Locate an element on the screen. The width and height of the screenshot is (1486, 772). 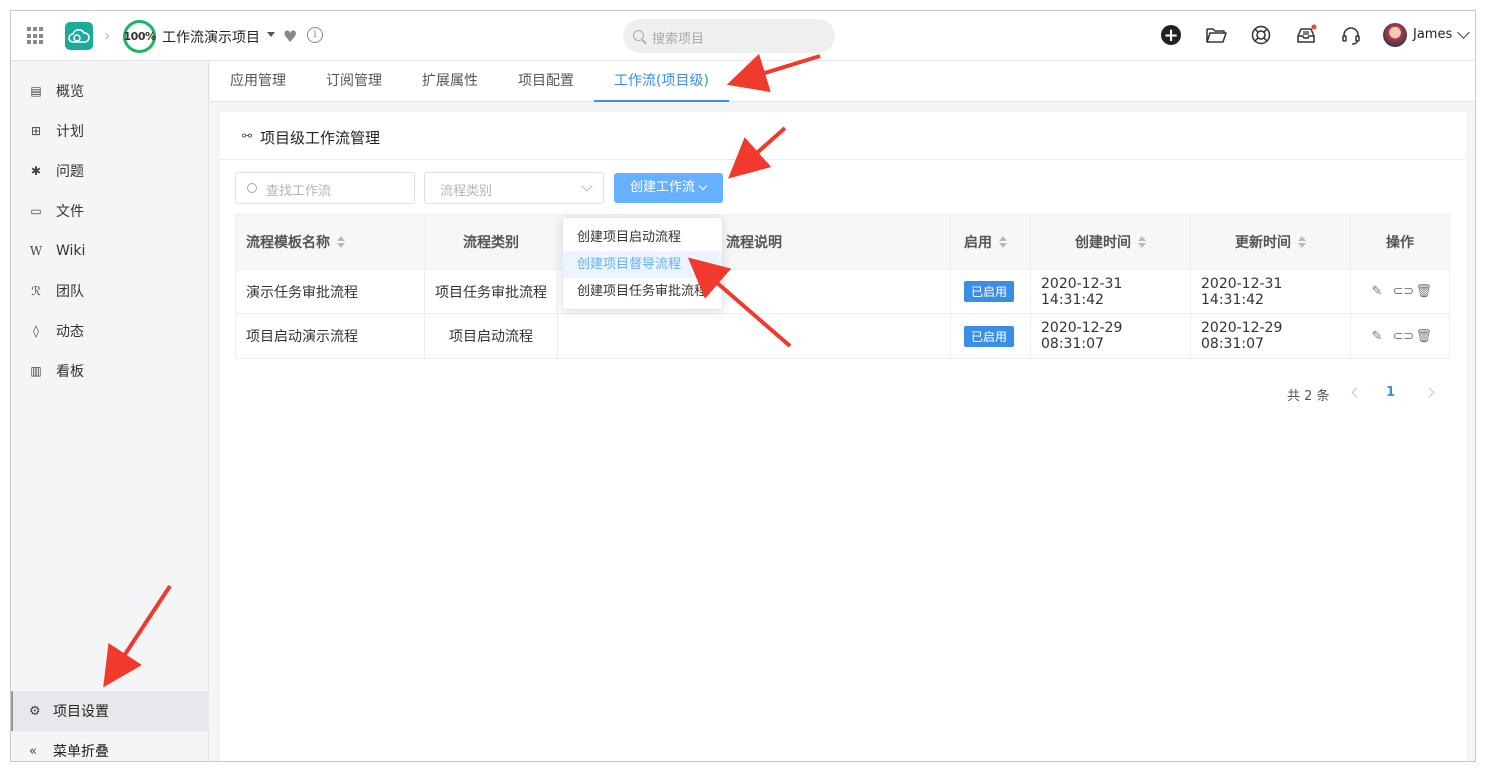
add-icon: + is located at coordinates (1171, 35).